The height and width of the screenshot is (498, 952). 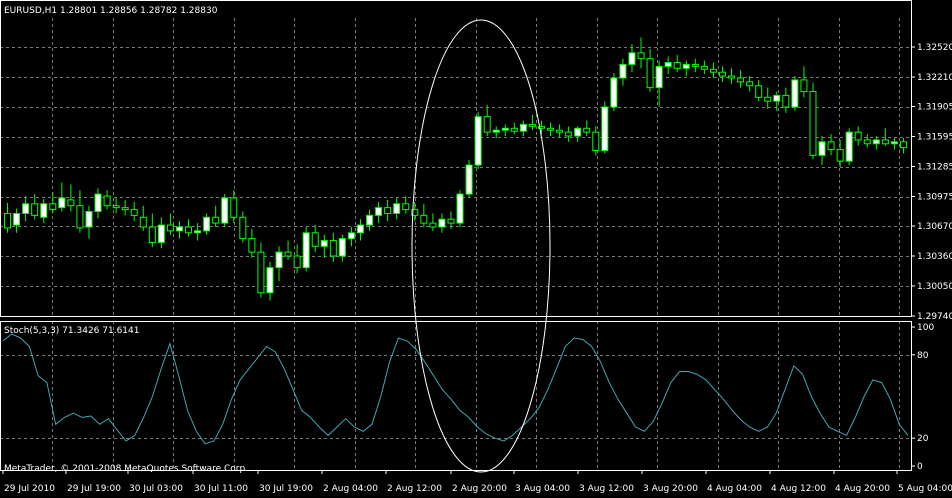 I want to click on price-tick-label: 1.30050, so click(x=934, y=287).